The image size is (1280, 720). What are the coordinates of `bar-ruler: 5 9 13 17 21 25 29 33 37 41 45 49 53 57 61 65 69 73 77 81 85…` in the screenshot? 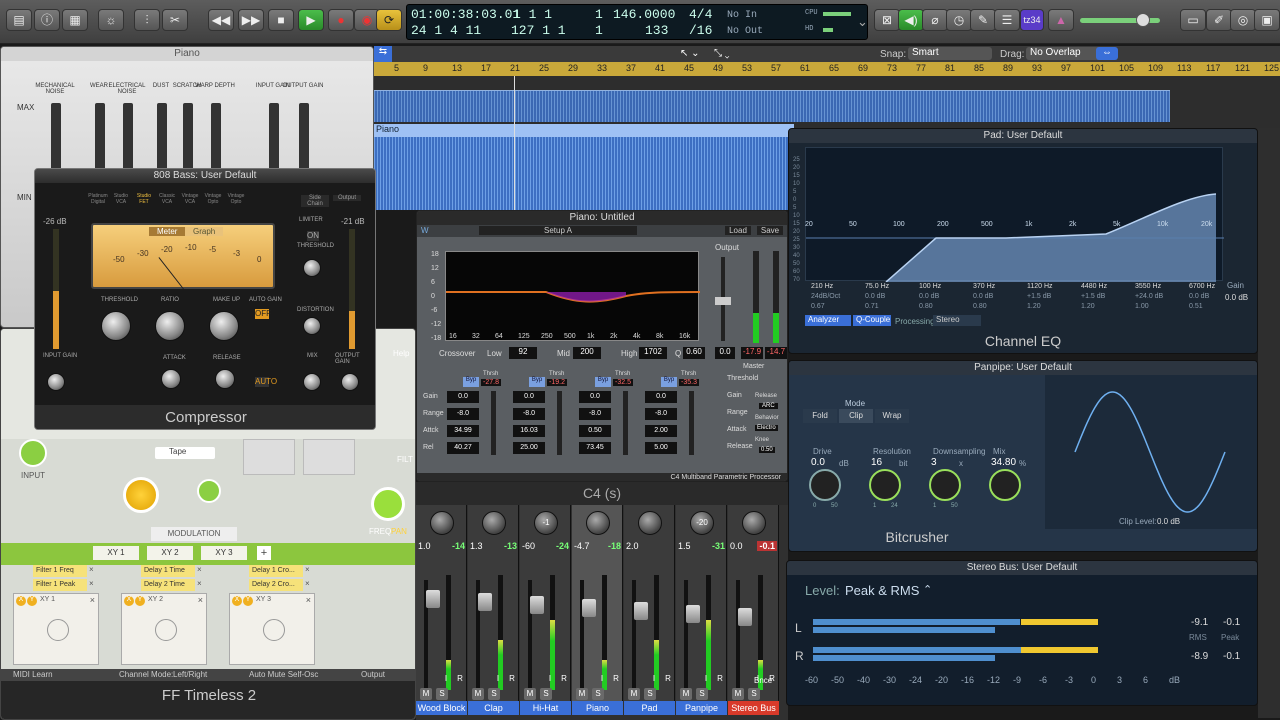 It's located at (827, 69).